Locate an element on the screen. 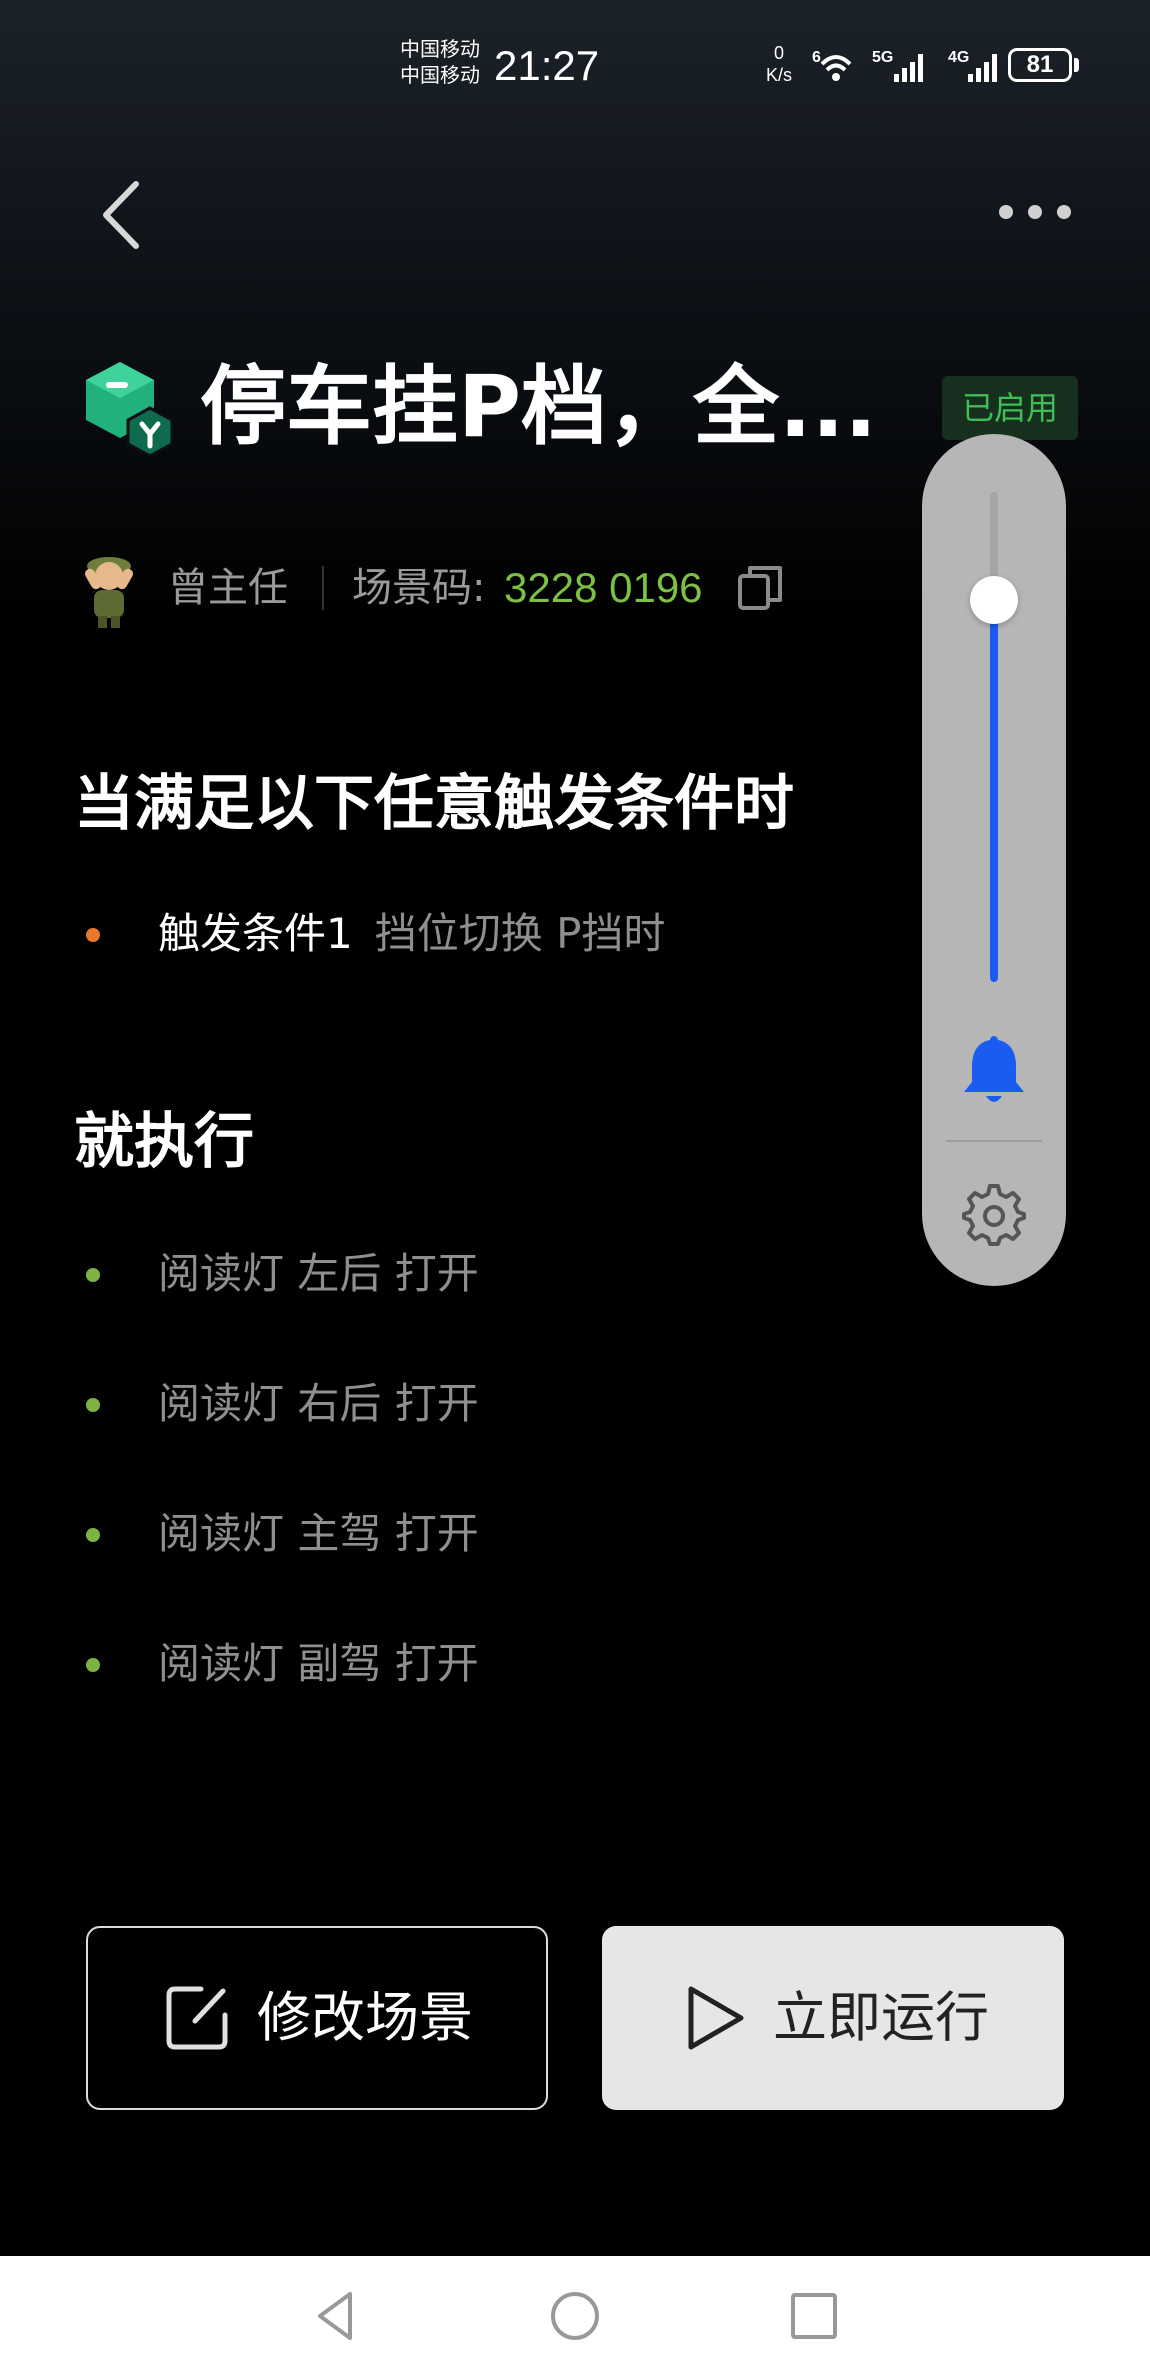  action-text: 阅读灯 右后 打开 is located at coordinates (318, 1403).